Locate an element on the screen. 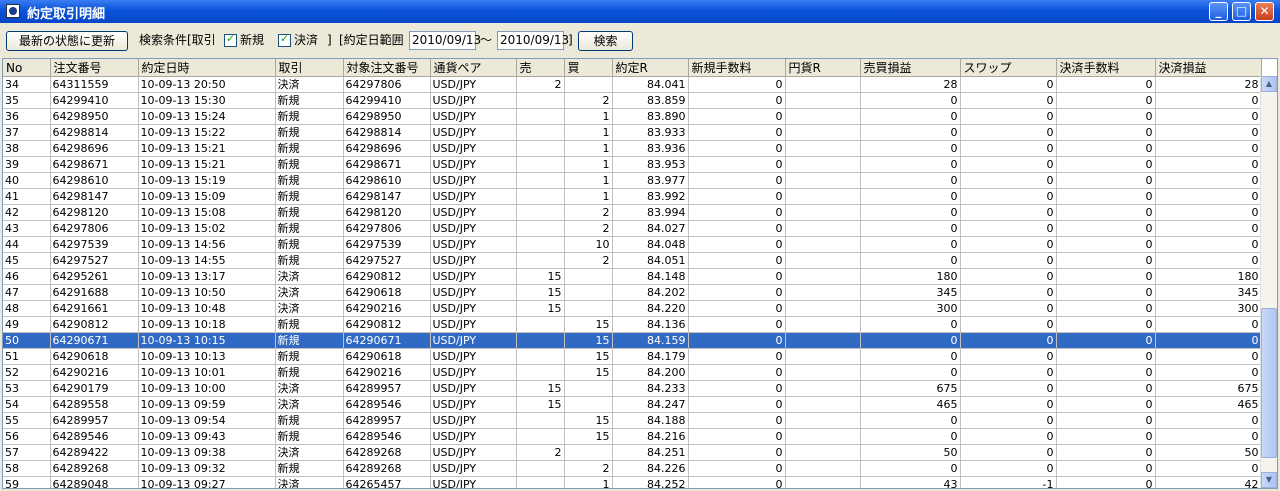 This screenshot has height=491, width=1280. cell-col-settle-pl: 465 is located at coordinates (1208, 404).